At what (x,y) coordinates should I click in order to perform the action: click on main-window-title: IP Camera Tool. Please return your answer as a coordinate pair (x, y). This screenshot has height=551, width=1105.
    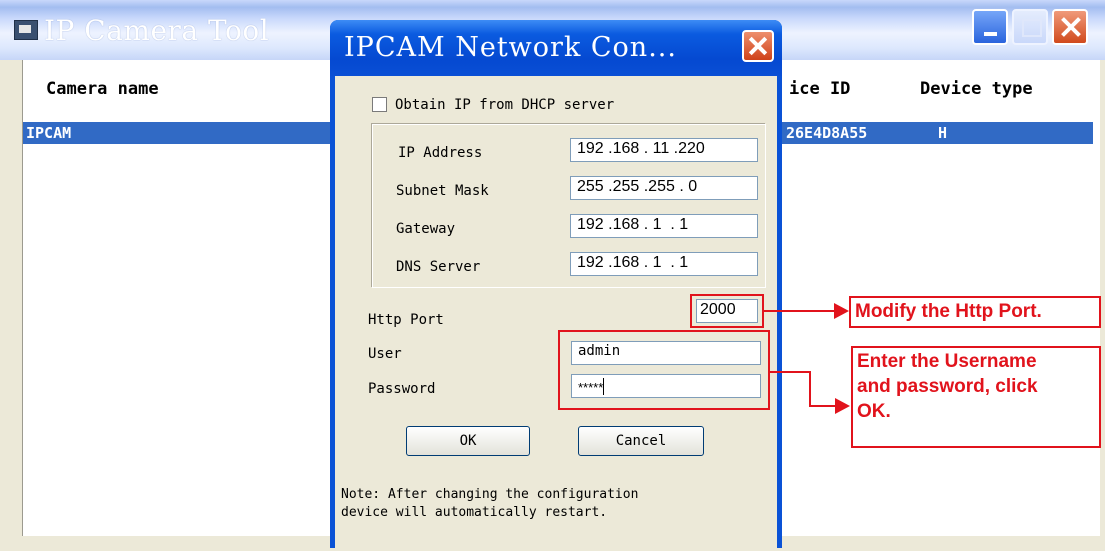
    Looking at the image, I should click on (157, 30).